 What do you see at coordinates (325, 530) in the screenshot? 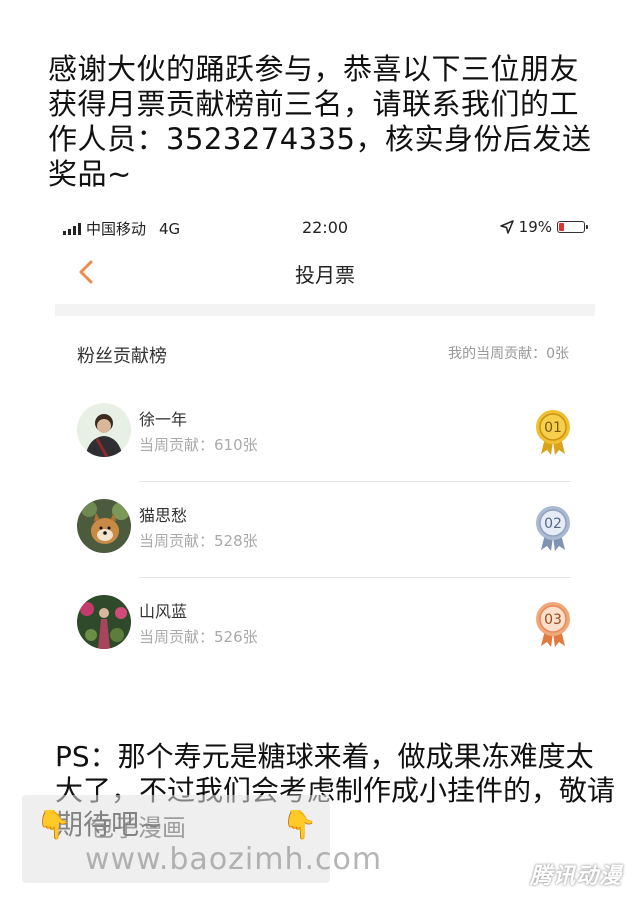
I see `leaderboard-row: 猫思愁 当周贡献：528张 02` at bounding box center [325, 530].